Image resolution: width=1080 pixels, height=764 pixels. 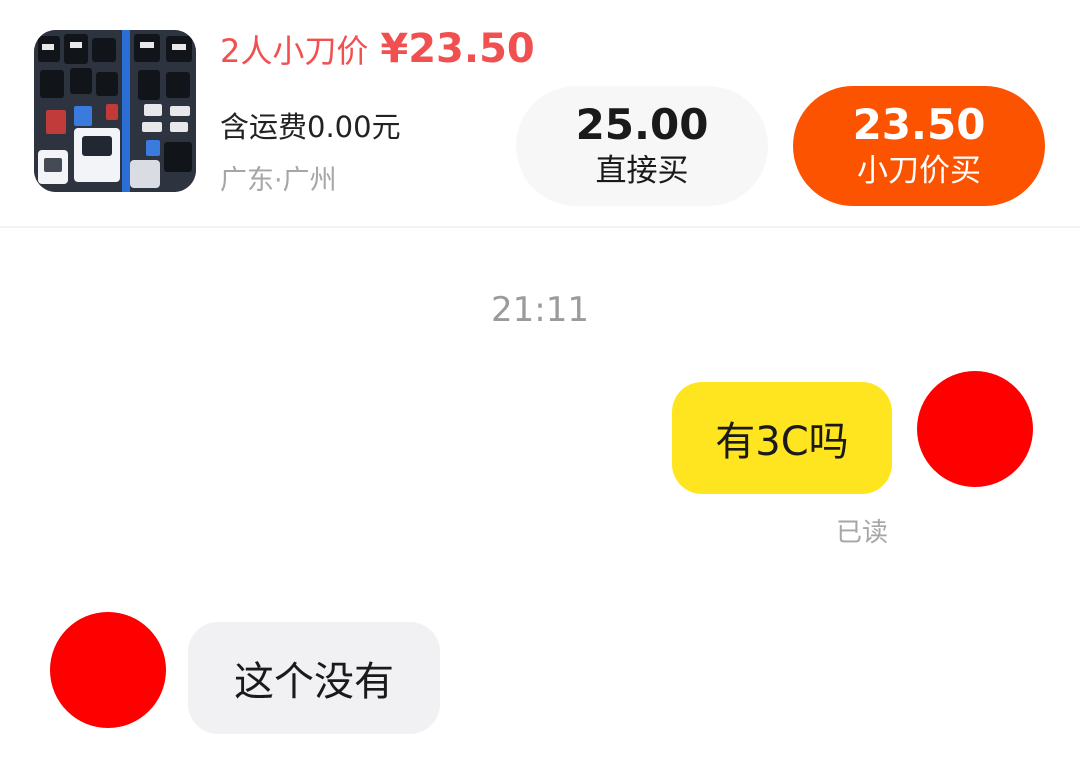 What do you see at coordinates (294, 51) in the screenshot?
I see `bargain-label: 2人小刀价` at bounding box center [294, 51].